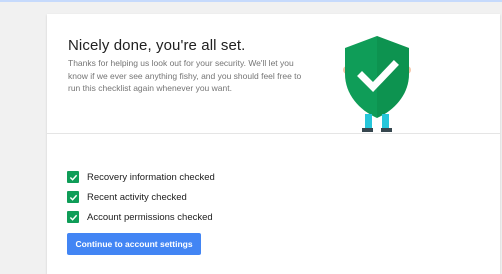  I want to click on continue-to-account-settings-button: Continue to account settings, so click(134, 244).